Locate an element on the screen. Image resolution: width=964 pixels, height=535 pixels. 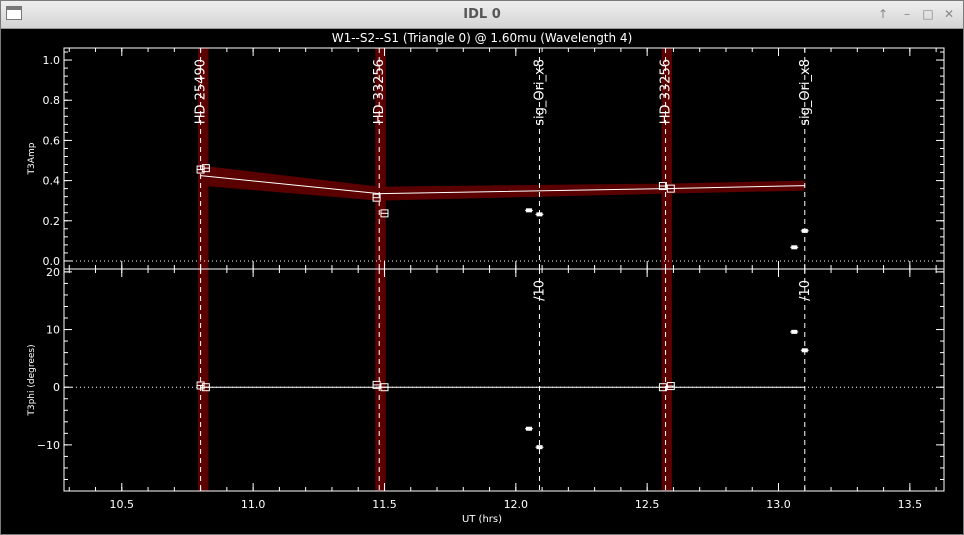
y-tick-label: 20 is located at coordinates (53, 272).